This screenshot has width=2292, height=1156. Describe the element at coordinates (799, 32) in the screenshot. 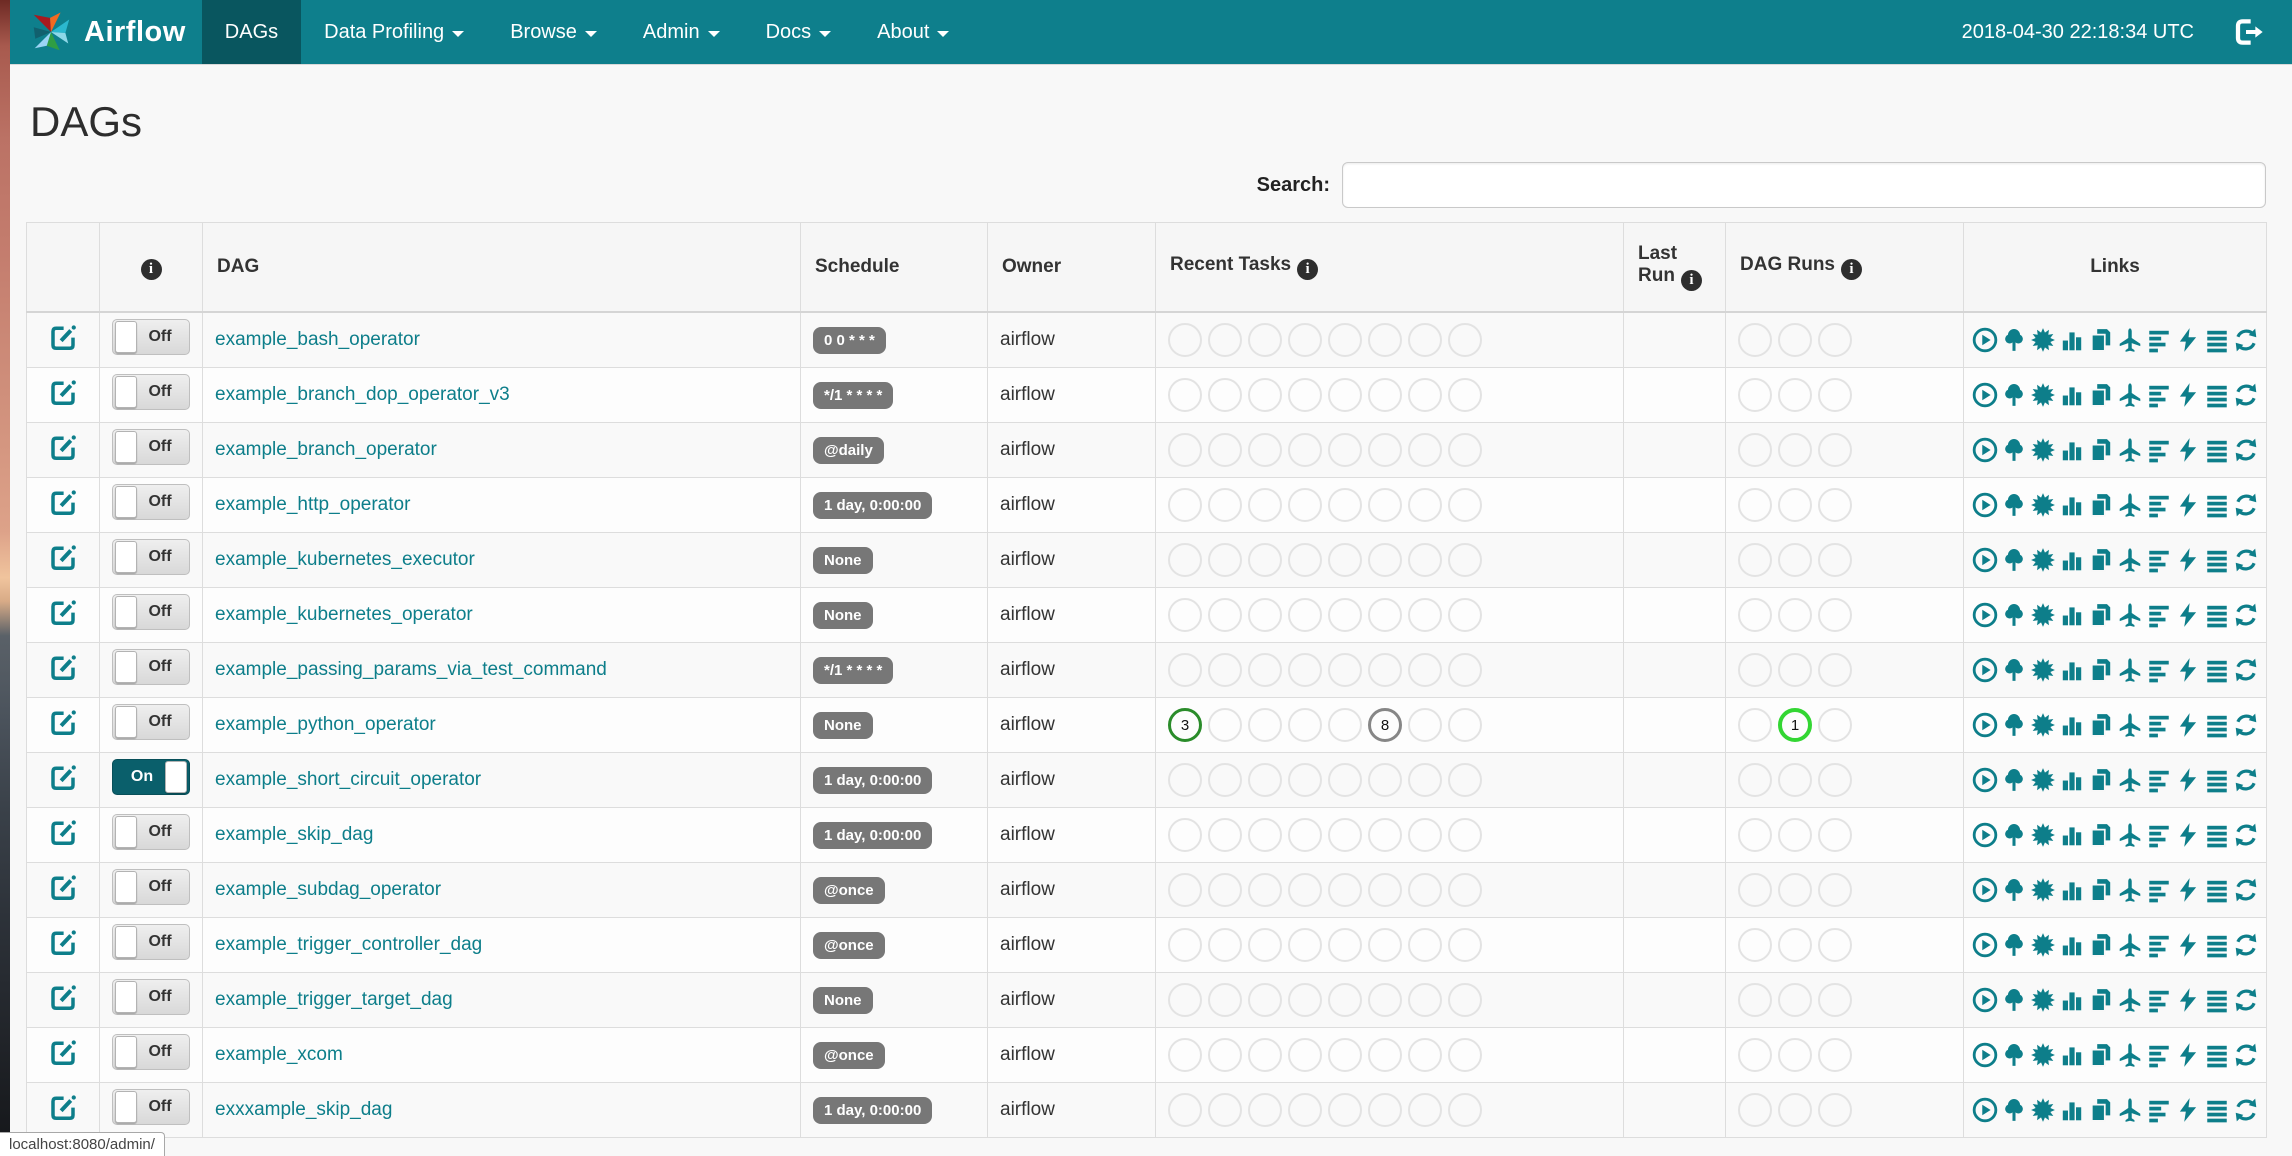

I see `nav-item-docs: Docs` at that location.